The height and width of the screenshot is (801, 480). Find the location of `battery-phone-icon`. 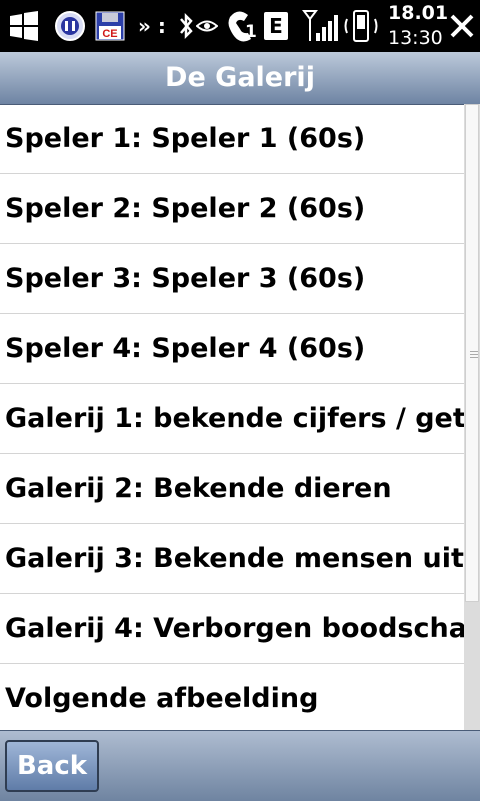

battery-phone-icon is located at coordinates (361, 26).